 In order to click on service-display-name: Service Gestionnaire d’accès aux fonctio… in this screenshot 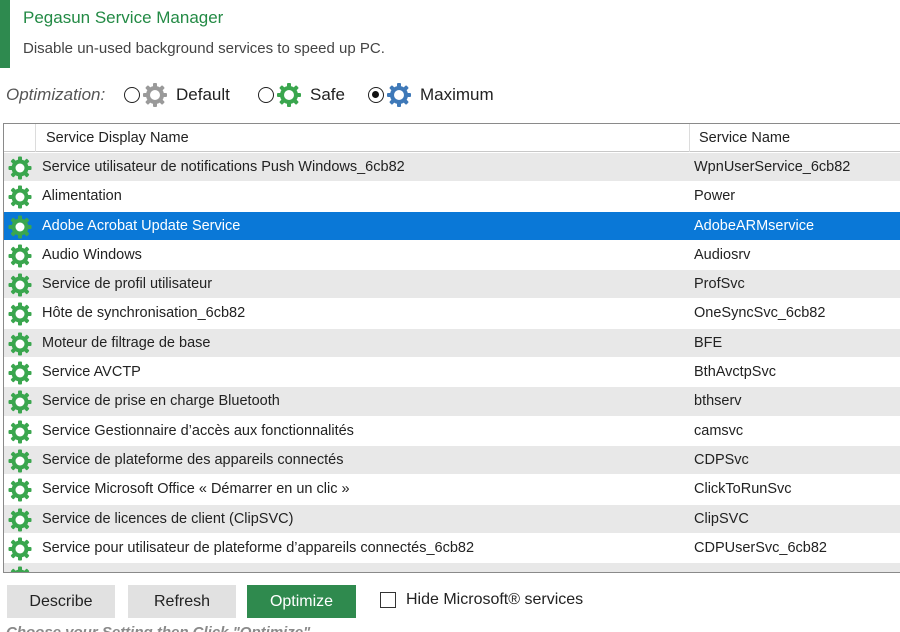, I will do `click(198, 430)`.